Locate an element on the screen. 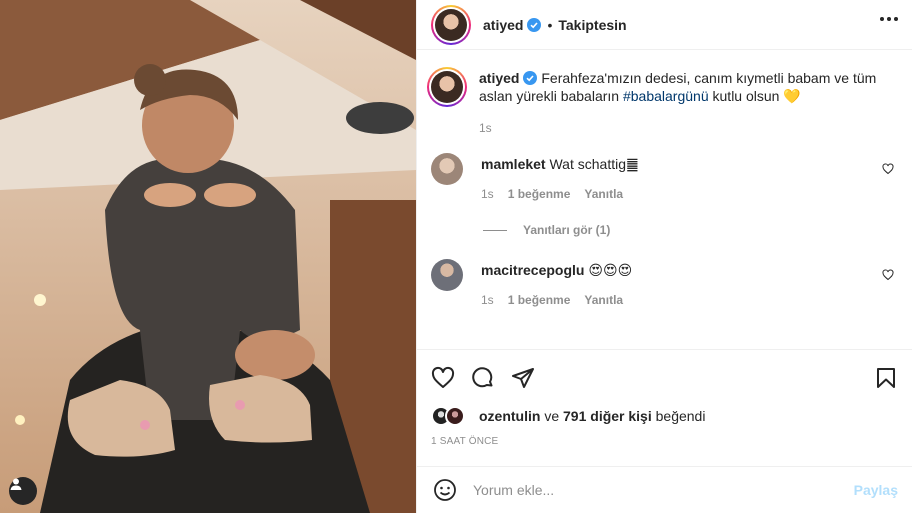  caption-text-after: kutlu olsun 💛 is located at coordinates (754, 96).